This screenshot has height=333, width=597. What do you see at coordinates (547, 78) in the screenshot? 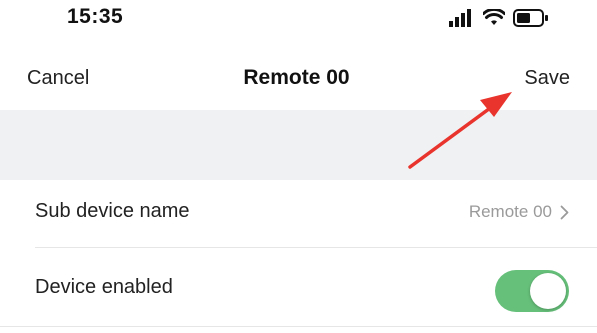
I see `save-button: Save` at bounding box center [547, 78].